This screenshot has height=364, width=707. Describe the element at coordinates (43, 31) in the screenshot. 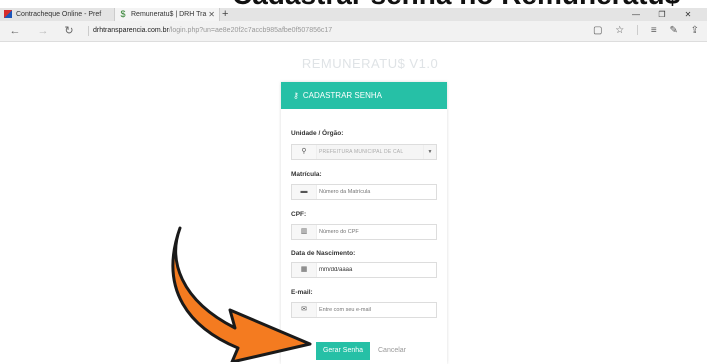

I see `forward-icon: →` at that location.